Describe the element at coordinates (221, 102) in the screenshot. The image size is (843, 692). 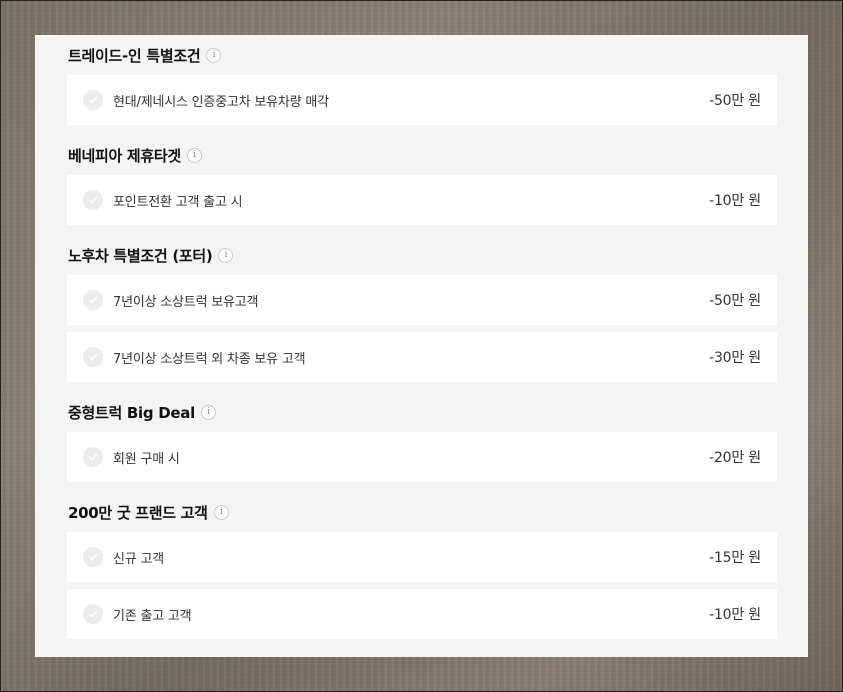
I see `condition-label: 현대/제네시스 인증중고차 보유차량 매각` at that location.